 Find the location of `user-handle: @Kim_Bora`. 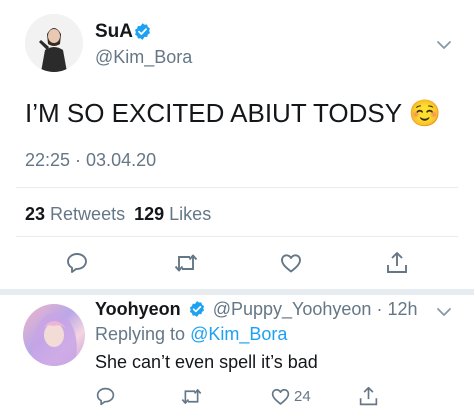

user-handle: @Kim_Bora is located at coordinates (143, 57).